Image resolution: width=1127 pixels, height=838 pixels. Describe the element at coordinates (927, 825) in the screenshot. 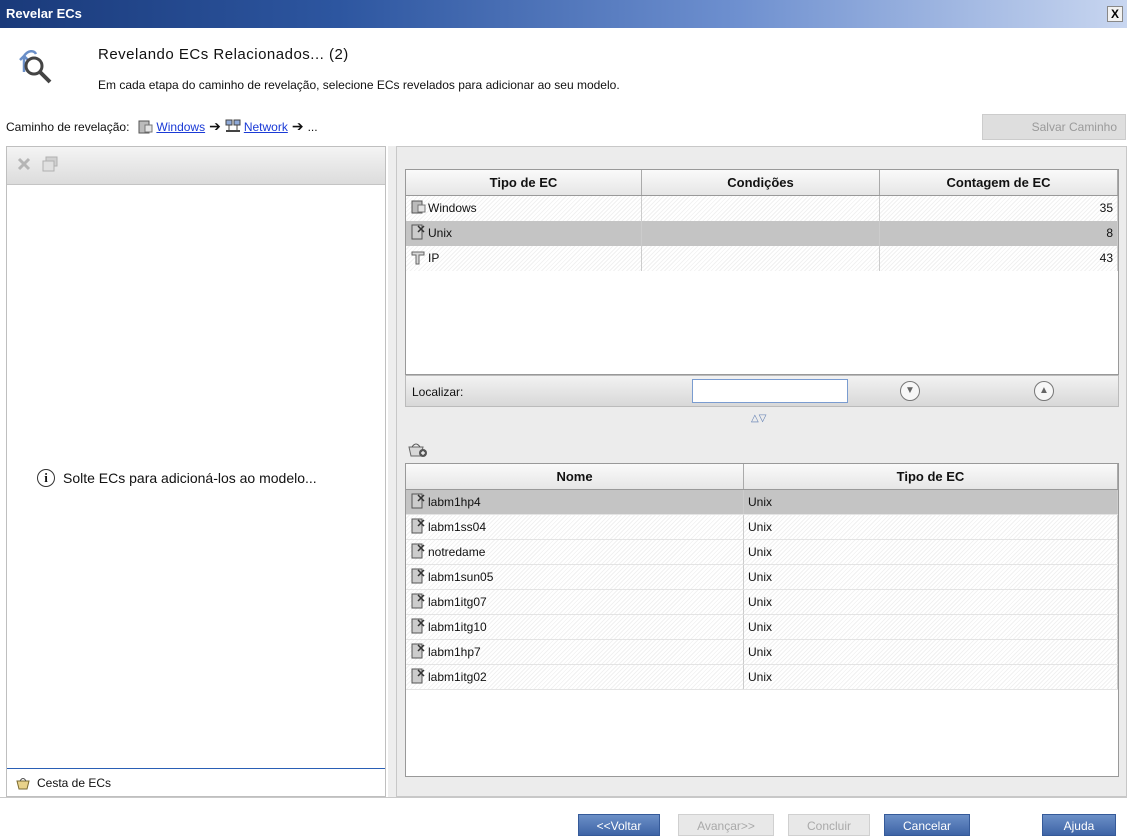

I see `cancel-button: Cancelar` at that location.